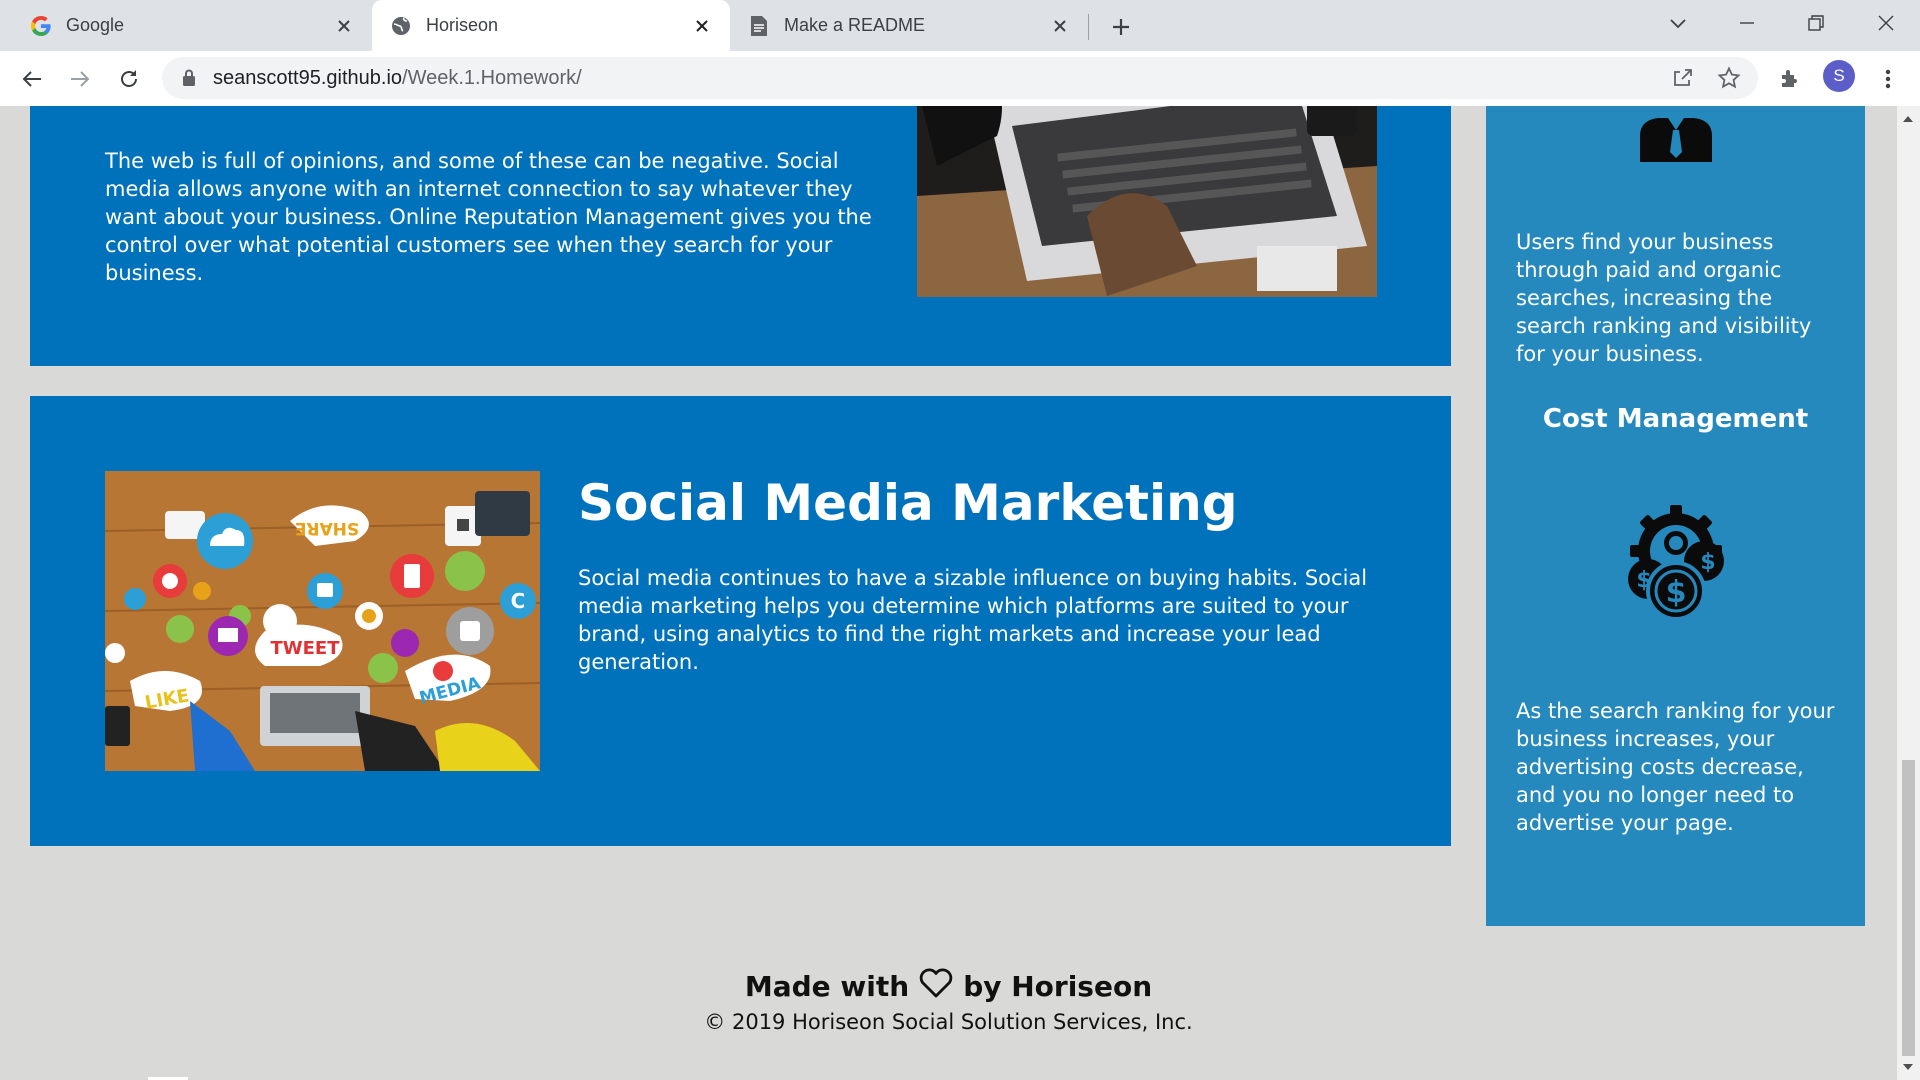 This screenshot has width=1920, height=1080. I want to click on heart-icon, so click(936, 986).